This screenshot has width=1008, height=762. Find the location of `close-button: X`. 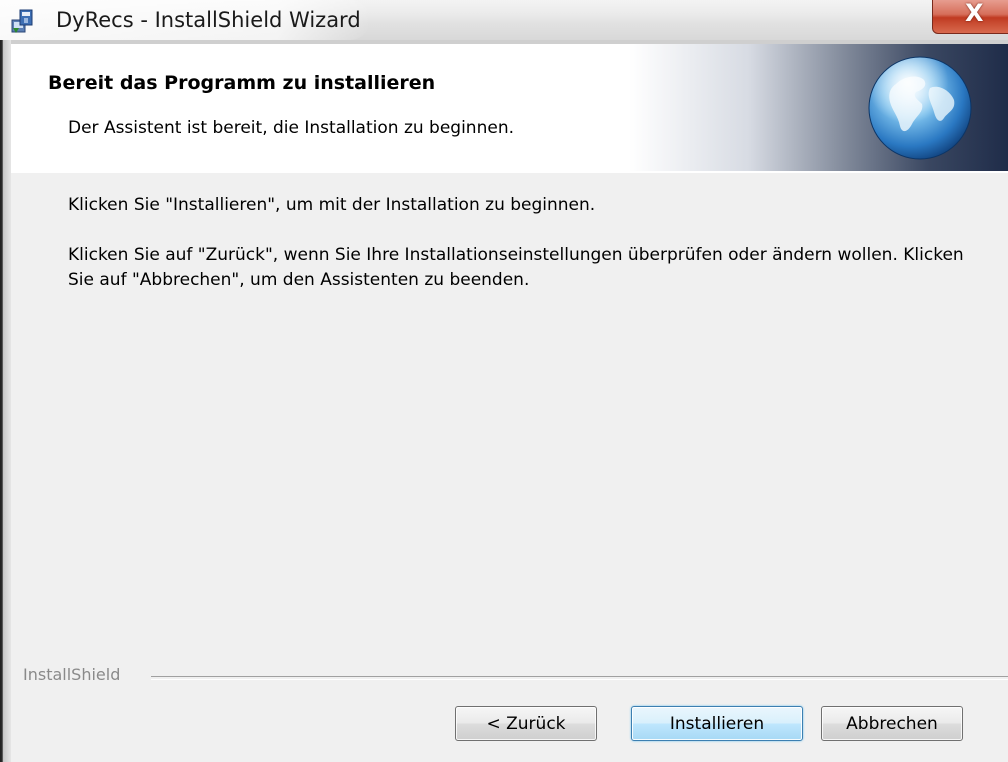

close-button: X is located at coordinates (970, 17).